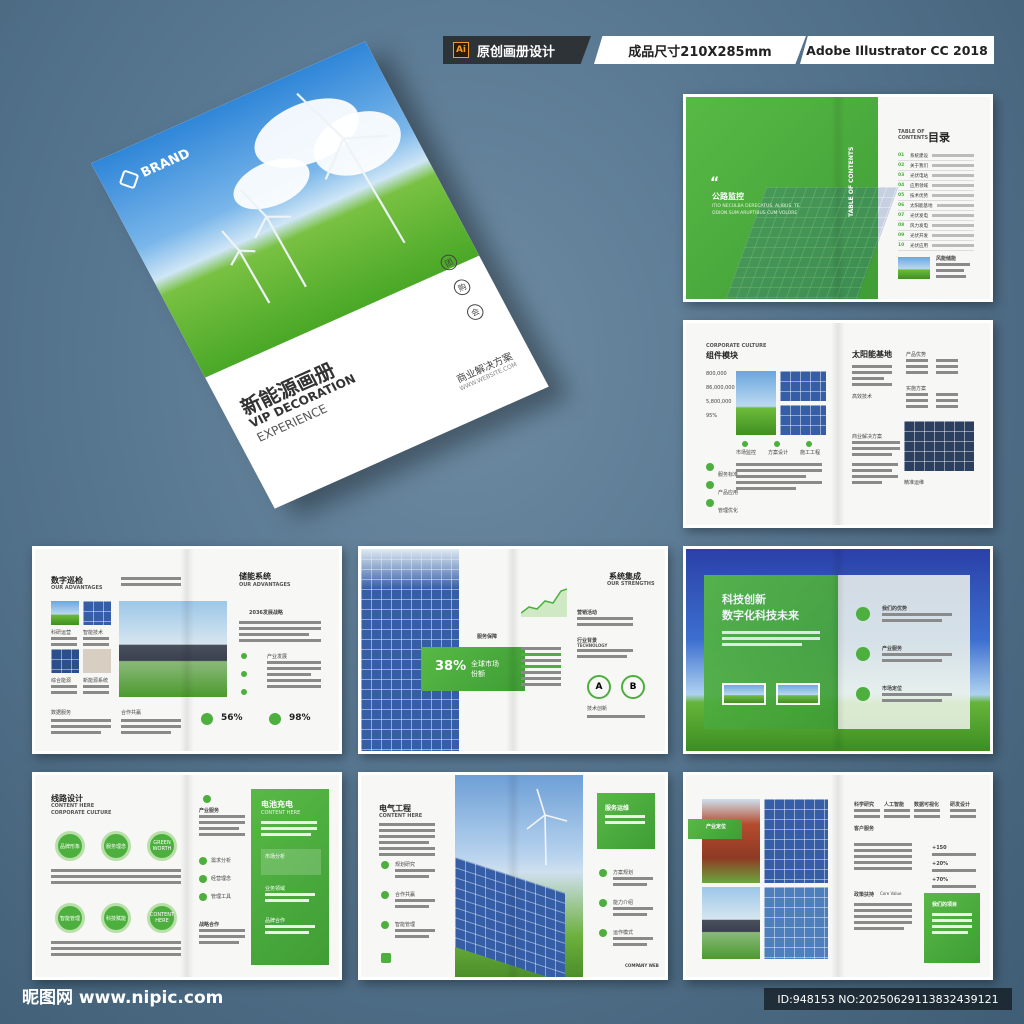 Image resolution: width=1024 pixels, height=1024 pixels. I want to click on route-panel-title: 电池充电, so click(277, 804).